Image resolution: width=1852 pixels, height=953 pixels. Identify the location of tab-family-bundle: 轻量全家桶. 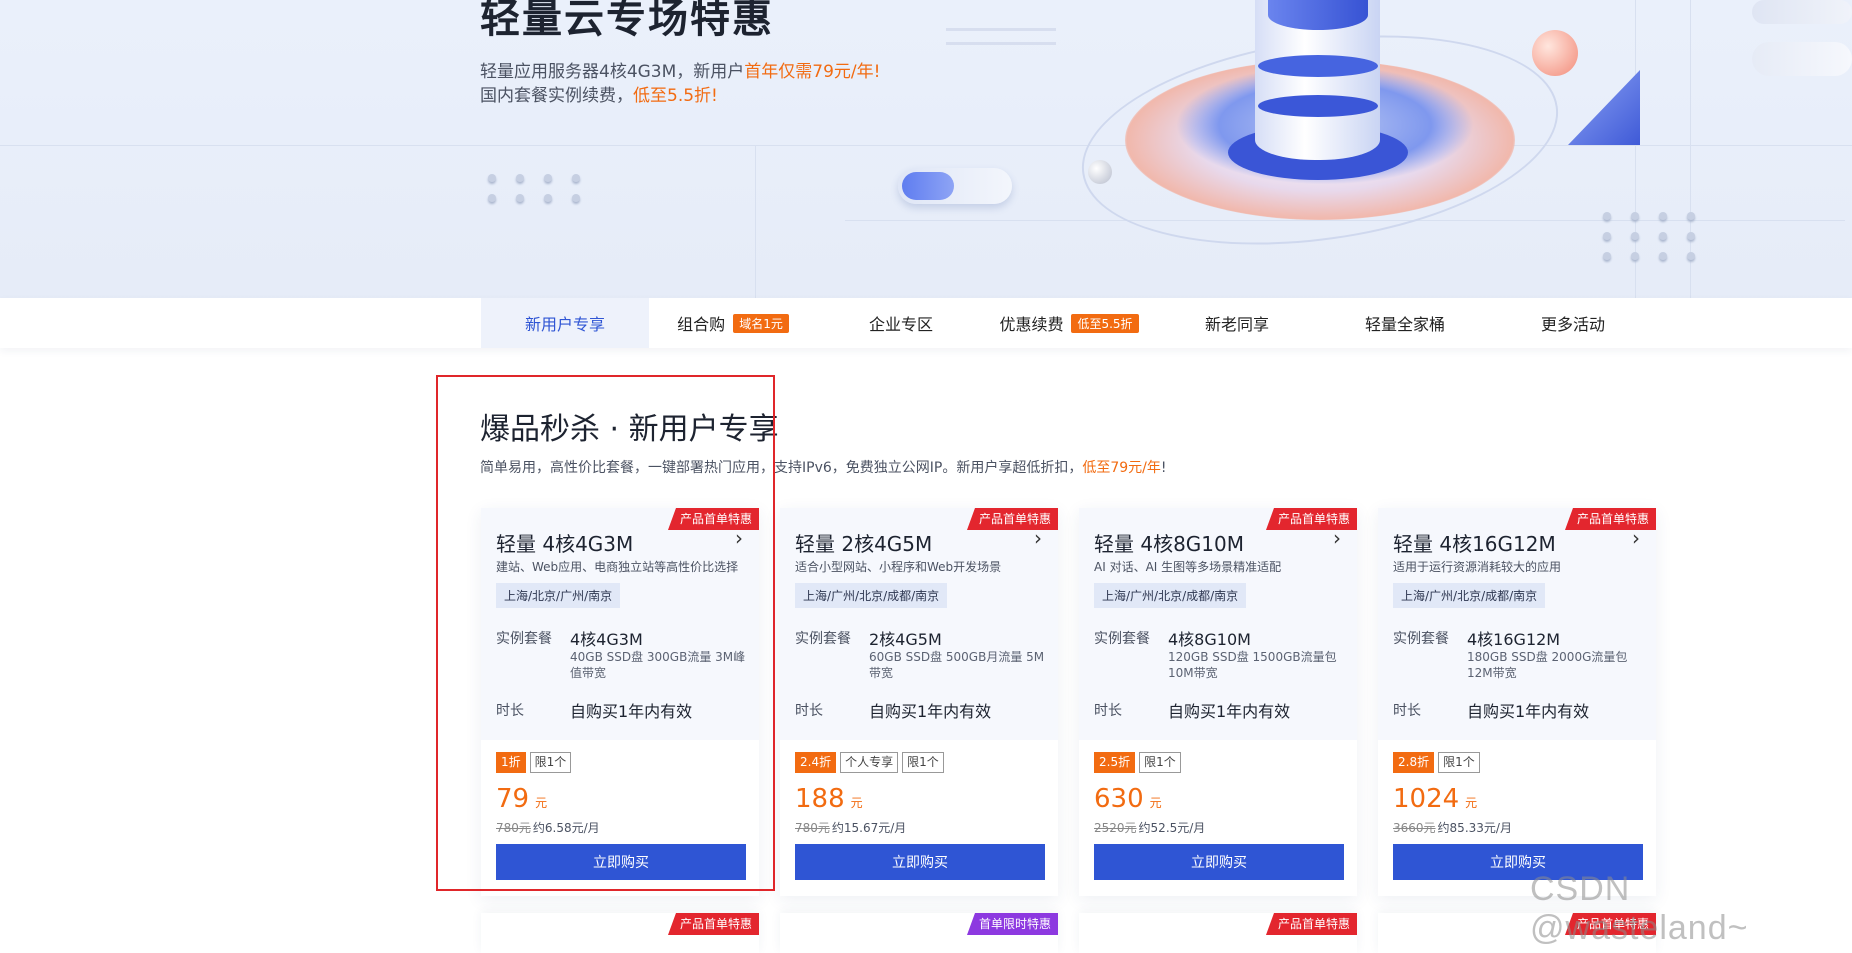
(1405, 323).